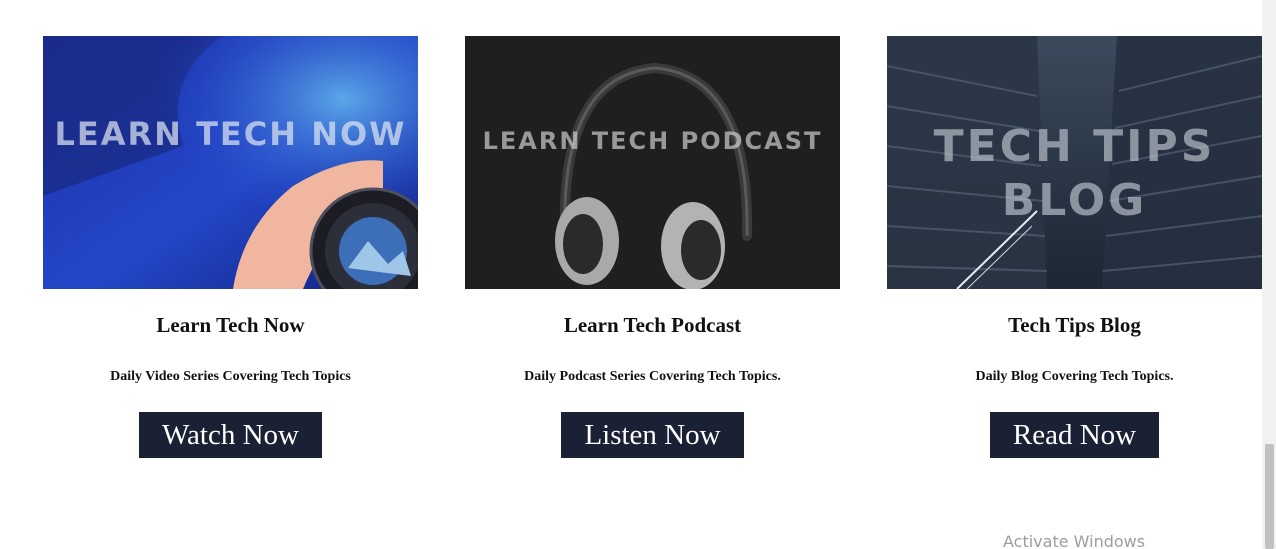 This screenshot has width=1276, height=549. Describe the element at coordinates (1269, 496) in the screenshot. I see `scrollbar-thumb` at that location.